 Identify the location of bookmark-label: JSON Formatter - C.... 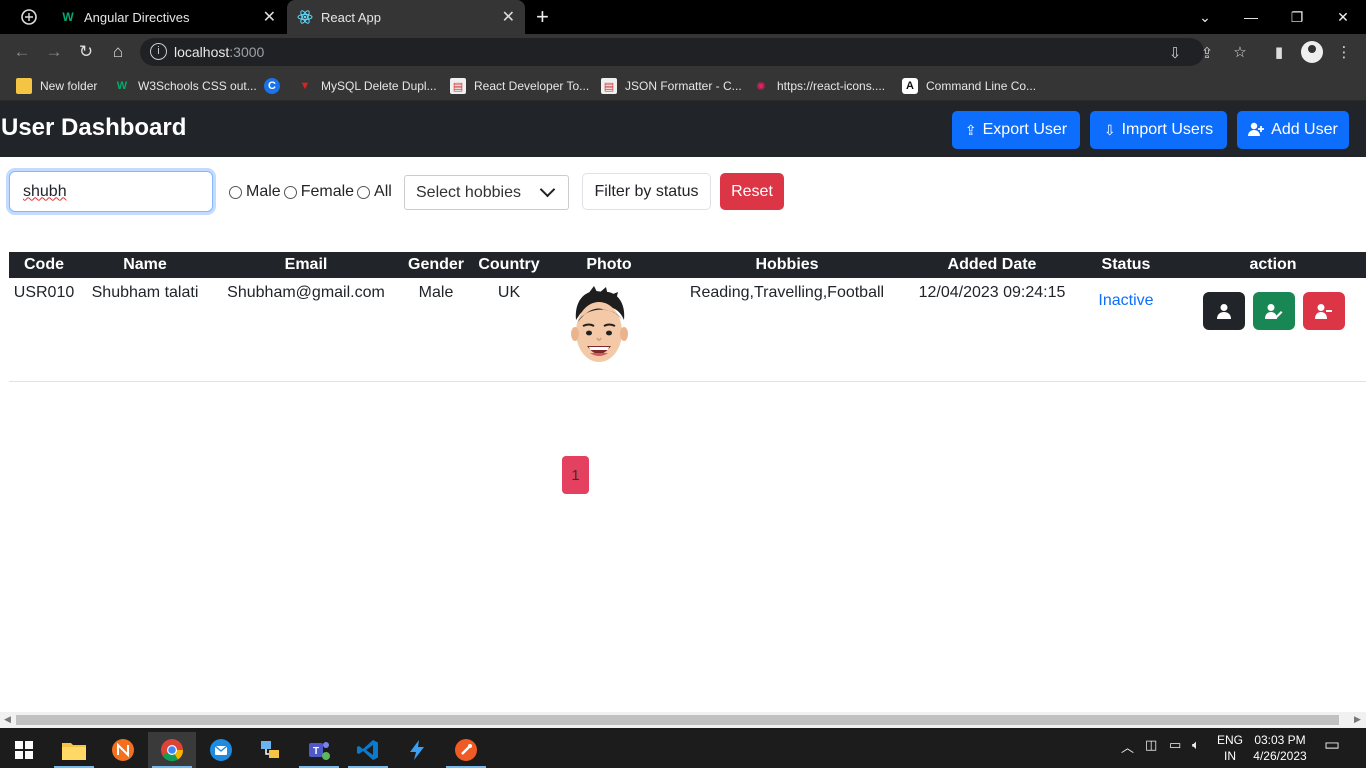
(683, 86).